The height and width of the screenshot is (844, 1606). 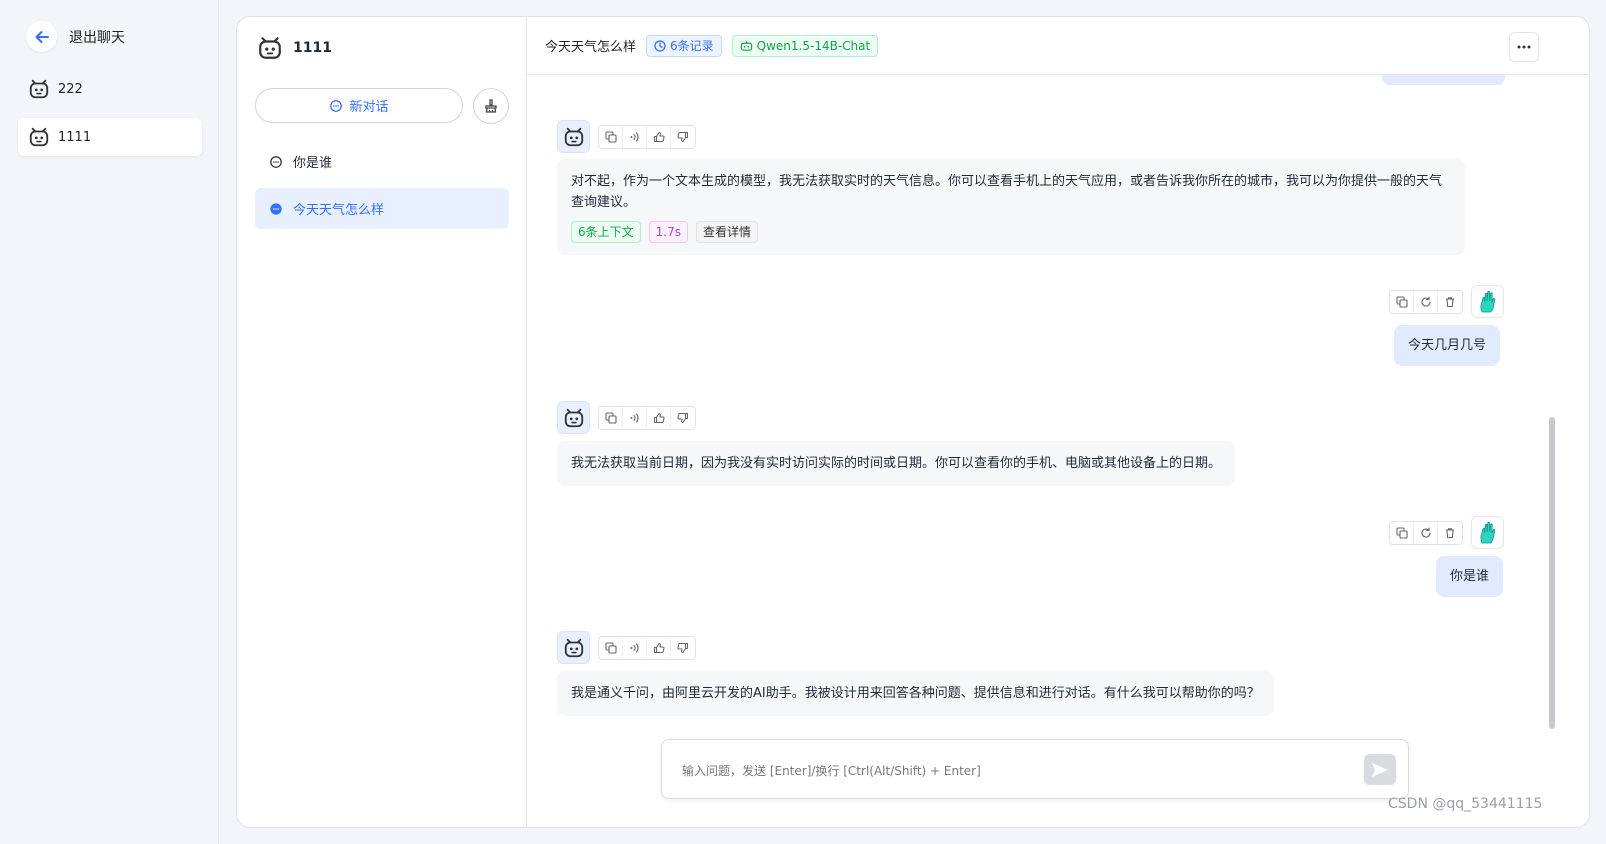 I want to click on back-arrow-icon, so click(x=41, y=36).